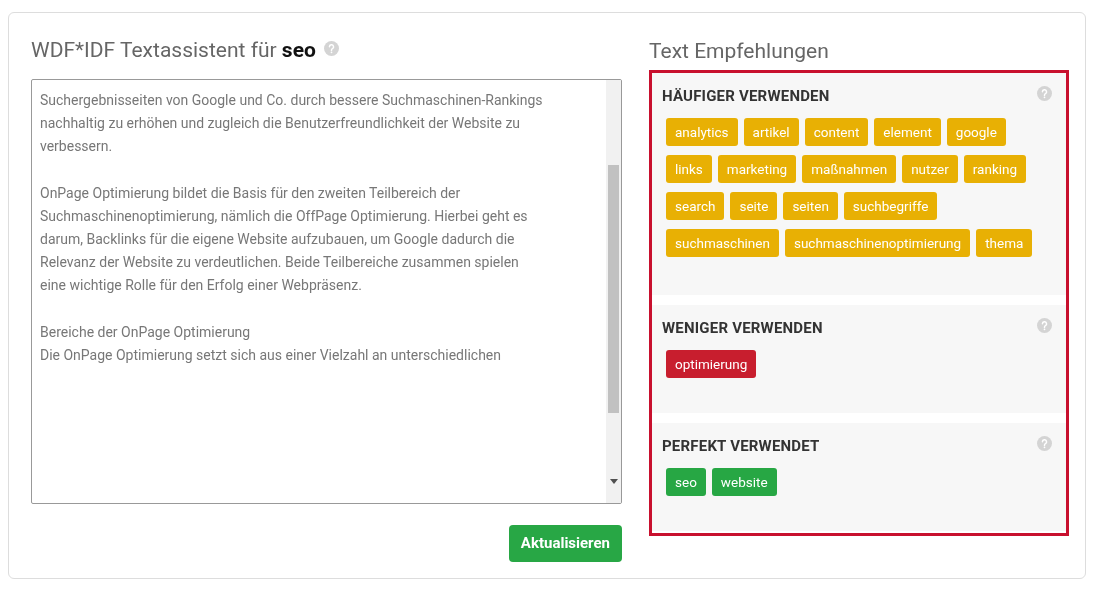  Describe the element at coordinates (695, 205) in the screenshot. I see `keyword-tag: search` at that location.